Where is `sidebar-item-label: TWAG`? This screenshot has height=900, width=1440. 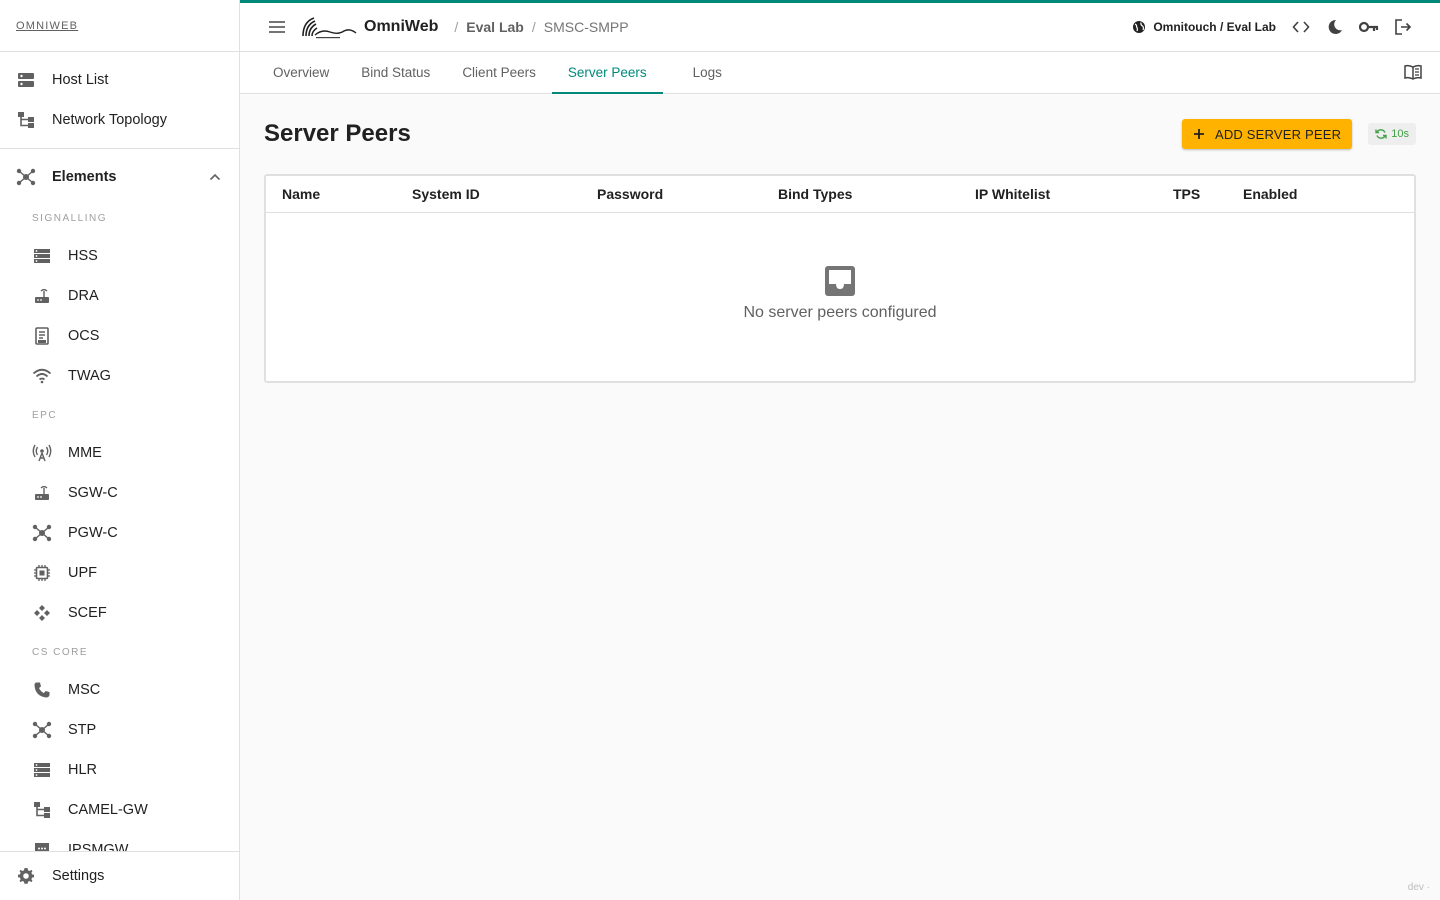 sidebar-item-label: TWAG is located at coordinates (89, 376).